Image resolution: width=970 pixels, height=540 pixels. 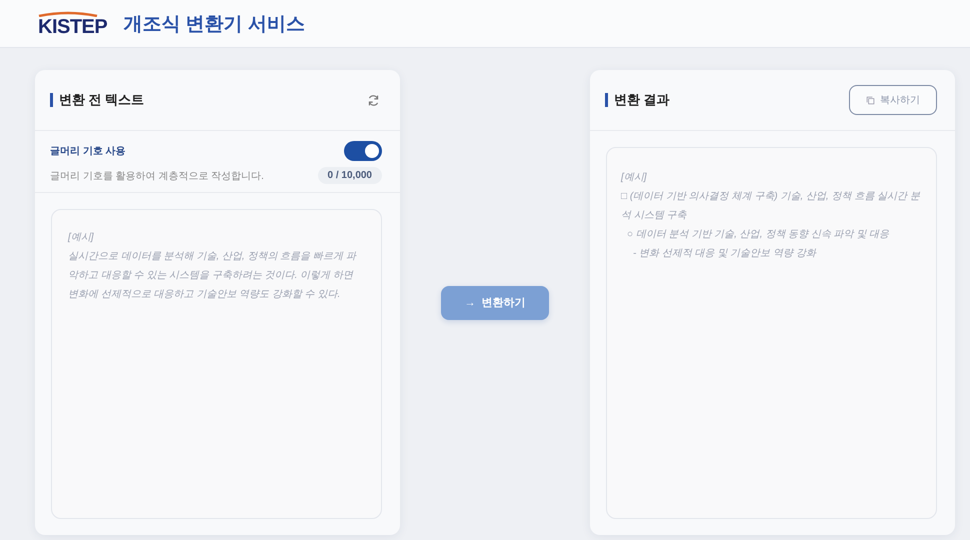 What do you see at coordinates (214, 24) in the screenshot?
I see `app-title: 개조식 변환기 서비스` at bounding box center [214, 24].